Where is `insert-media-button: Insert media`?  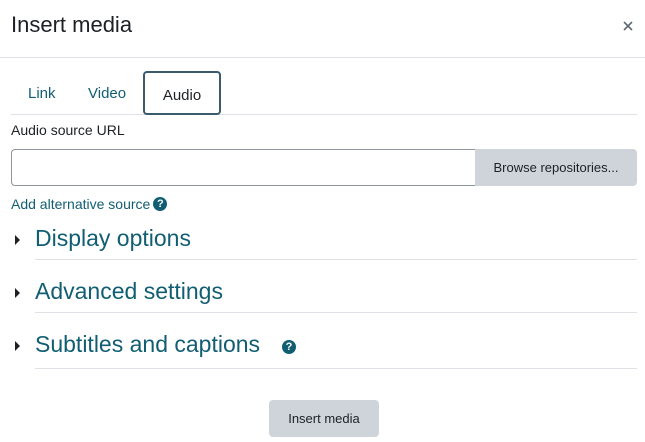 insert-media-button: Insert media is located at coordinates (324, 418).